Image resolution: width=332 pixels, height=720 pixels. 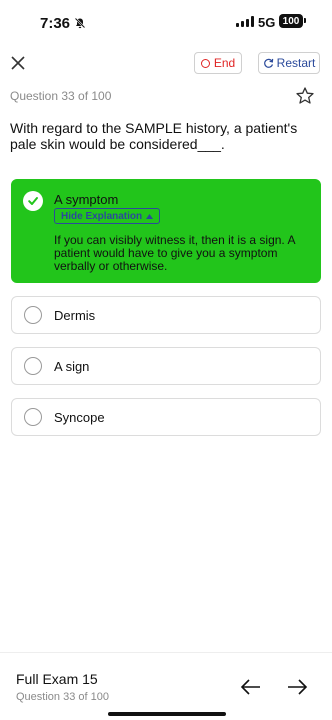 I want to click on hide-explanation-label: Hide Explanation, so click(x=102, y=216).